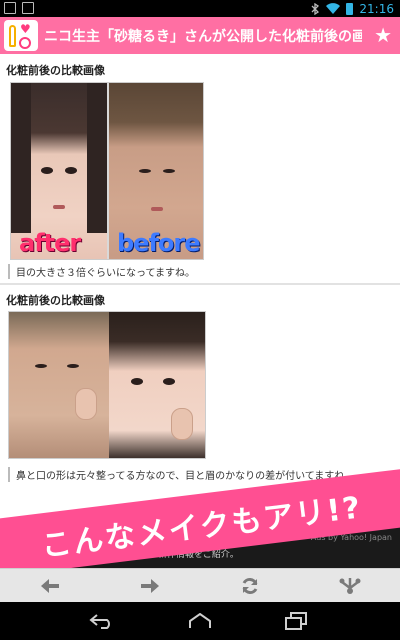 The width and height of the screenshot is (400, 640). What do you see at coordinates (250, 586) in the screenshot?
I see `refresh-icon` at bounding box center [250, 586].